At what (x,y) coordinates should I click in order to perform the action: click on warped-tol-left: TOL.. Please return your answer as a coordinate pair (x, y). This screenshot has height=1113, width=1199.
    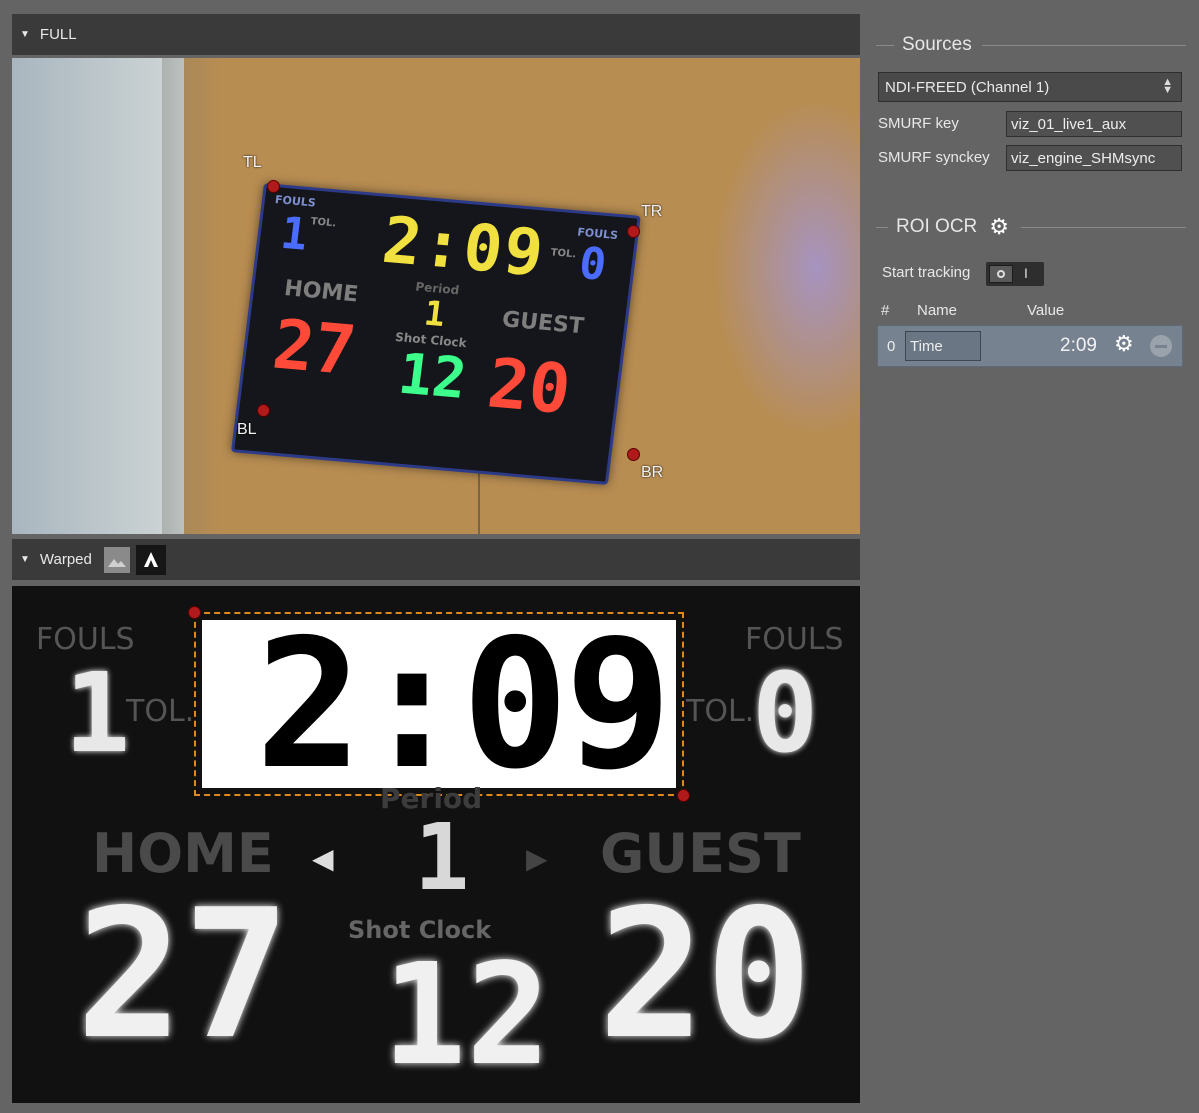
    Looking at the image, I should click on (160, 711).